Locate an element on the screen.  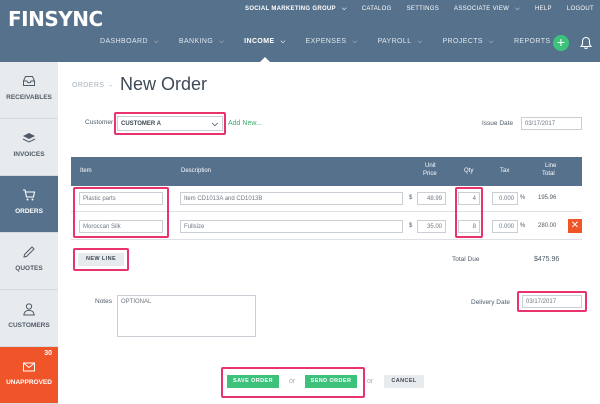
delivery-date-label: Delivery Date is located at coordinates (491, 302).